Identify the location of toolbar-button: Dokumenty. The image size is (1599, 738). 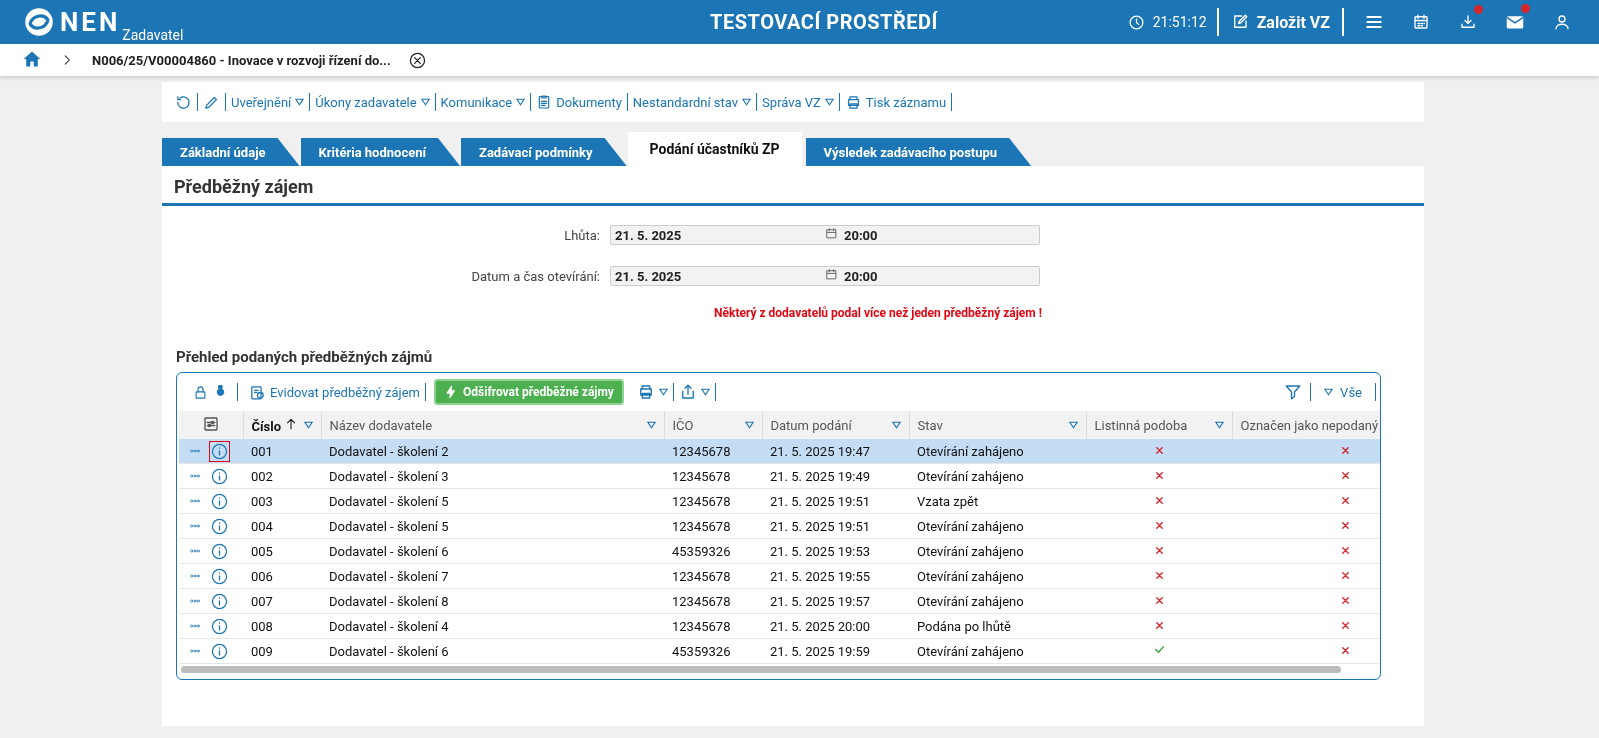
(579, 102).